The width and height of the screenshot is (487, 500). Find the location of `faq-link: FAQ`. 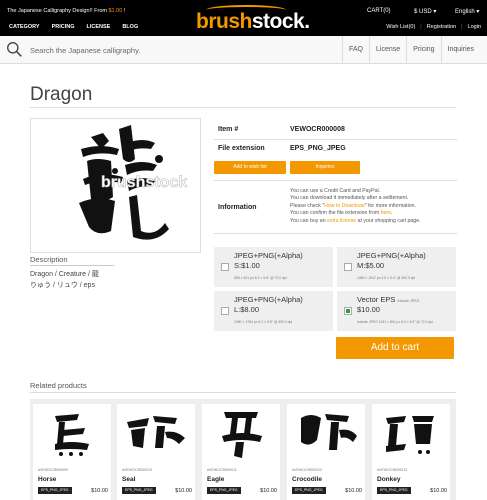

faq-link: FAQ is located at coordinates (355, 50).